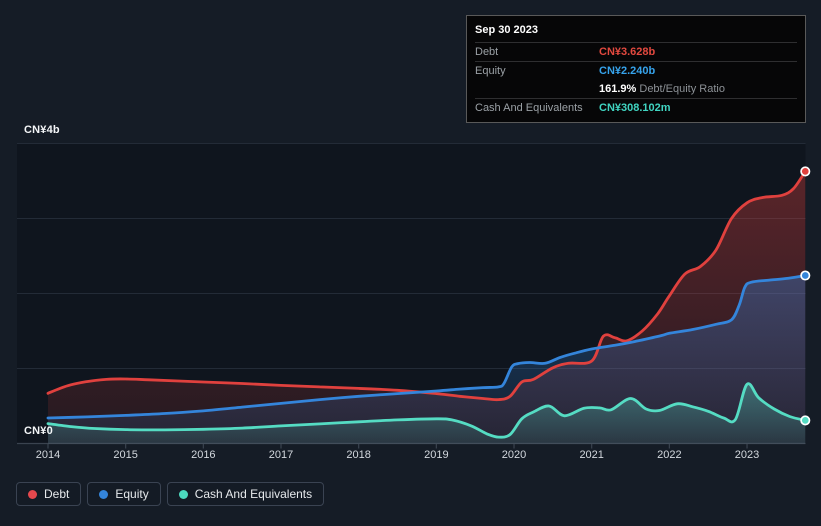 The height and width of the screenshot is (526, 821). What do you see at coordinates (506, 30) in the screenshot?
I see `tooltip-date: Sep 30 2023` at bounding box center [506, 30].